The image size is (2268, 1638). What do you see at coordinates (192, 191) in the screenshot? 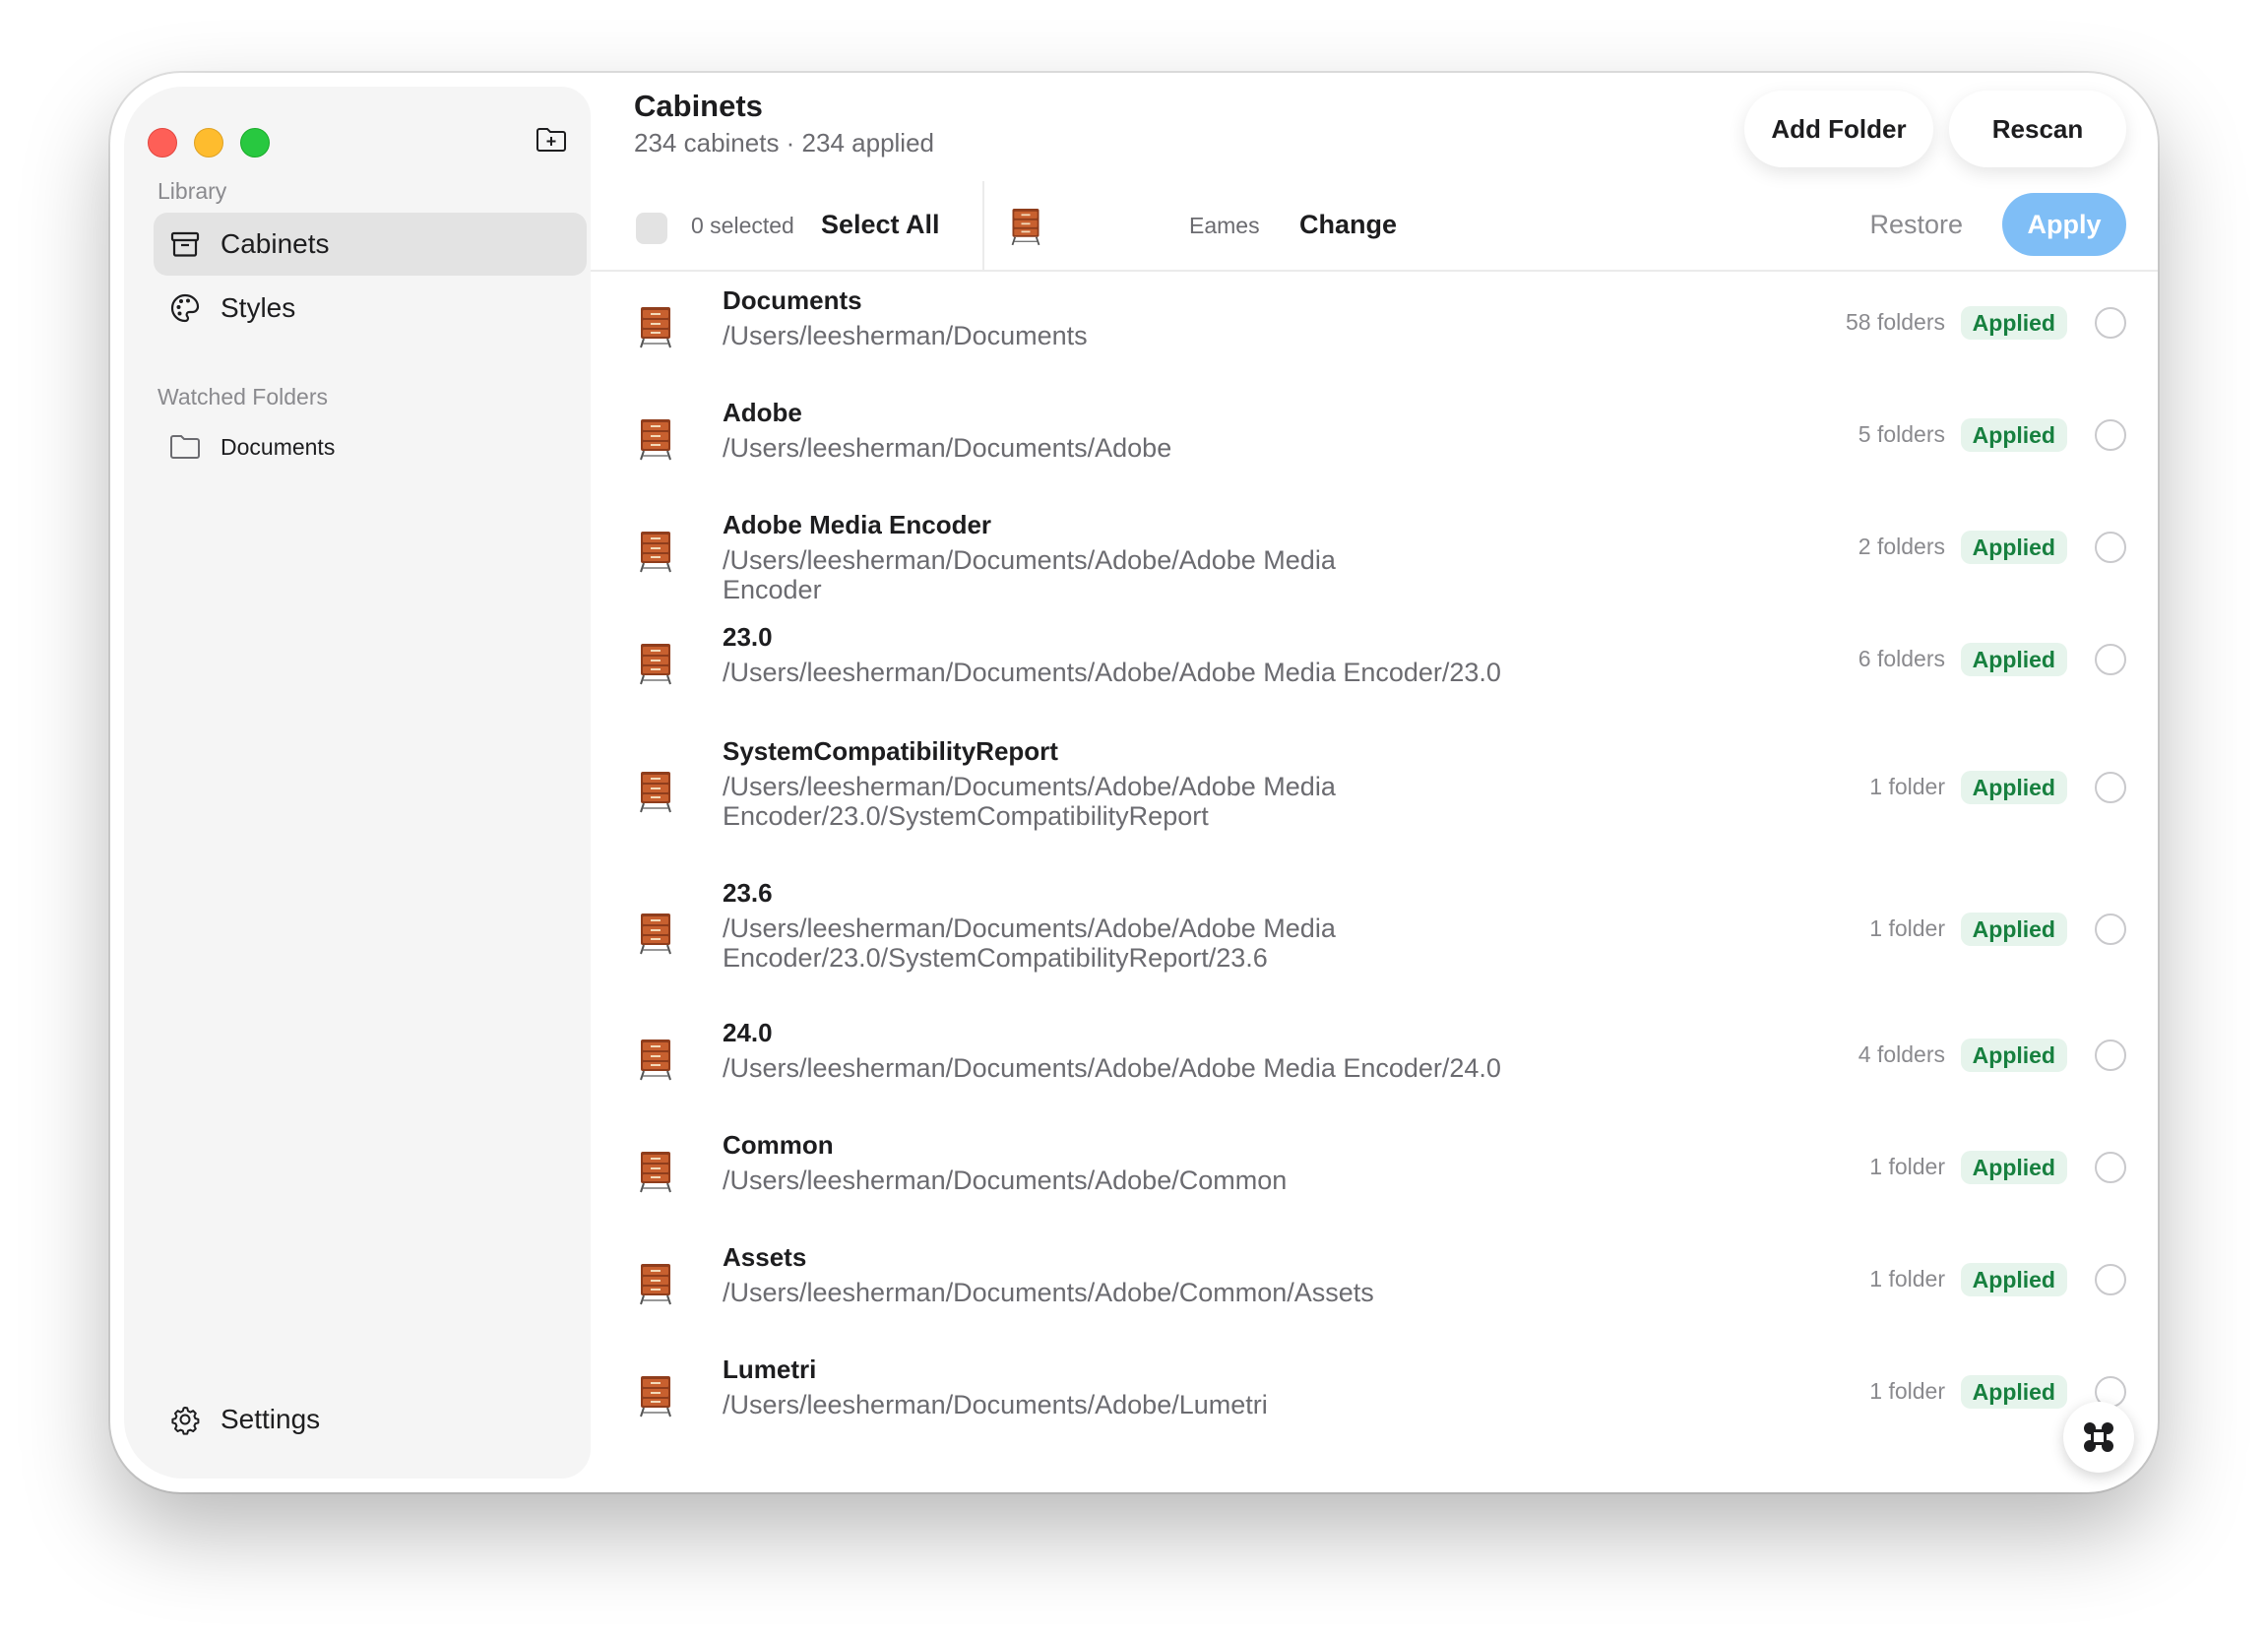
I see `library-section-label: Library` at bounding box center [192, 191].